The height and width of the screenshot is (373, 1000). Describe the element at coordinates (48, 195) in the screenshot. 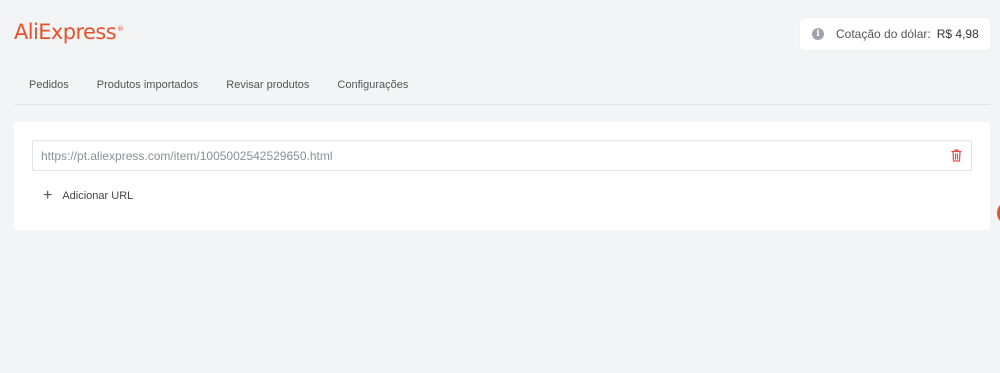

I see `plus-icon: +` at that location.